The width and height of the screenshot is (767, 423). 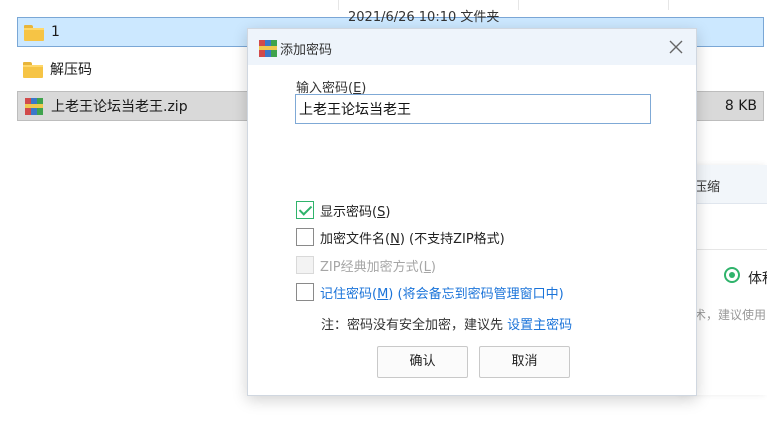 What do you see at coordinates (442, 294) in the screenshot?
I see `remember-password-label: 记住密码(M) (将会备忘到密码管理窗口中)` at bounding box center [442, 294].